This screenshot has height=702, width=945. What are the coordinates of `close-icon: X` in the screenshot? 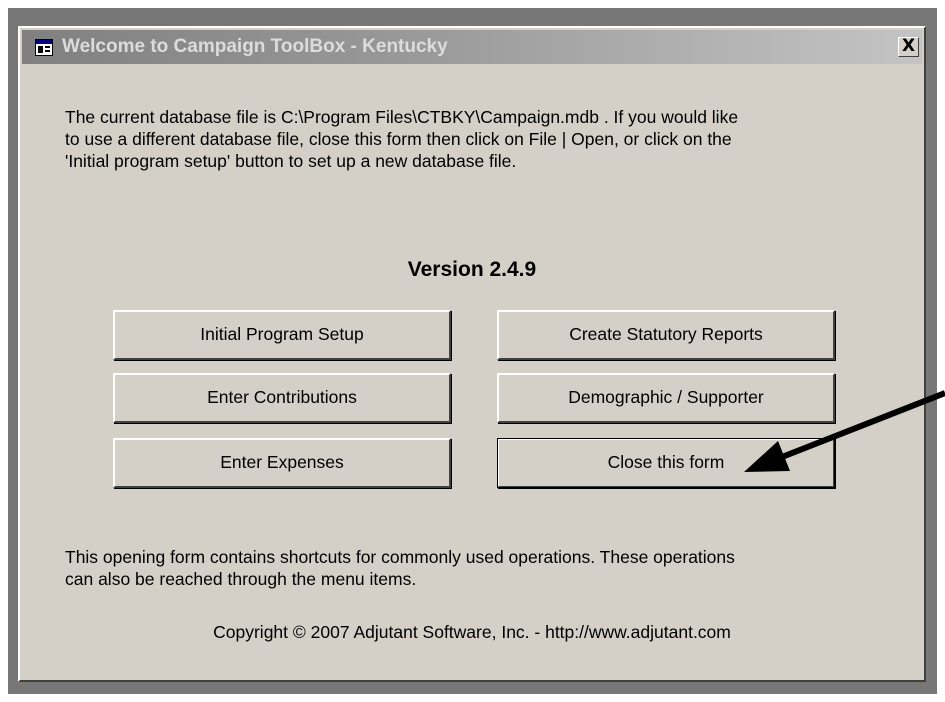 It's located at (908, 46).